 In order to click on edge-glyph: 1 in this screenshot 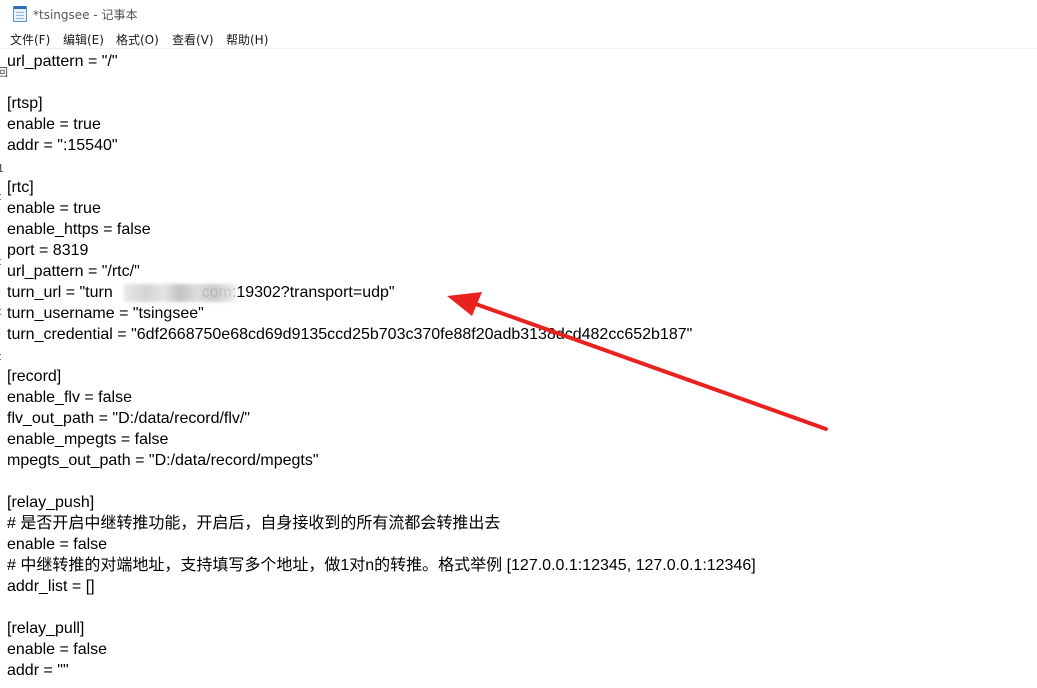, I will do `click(2, 168)`.